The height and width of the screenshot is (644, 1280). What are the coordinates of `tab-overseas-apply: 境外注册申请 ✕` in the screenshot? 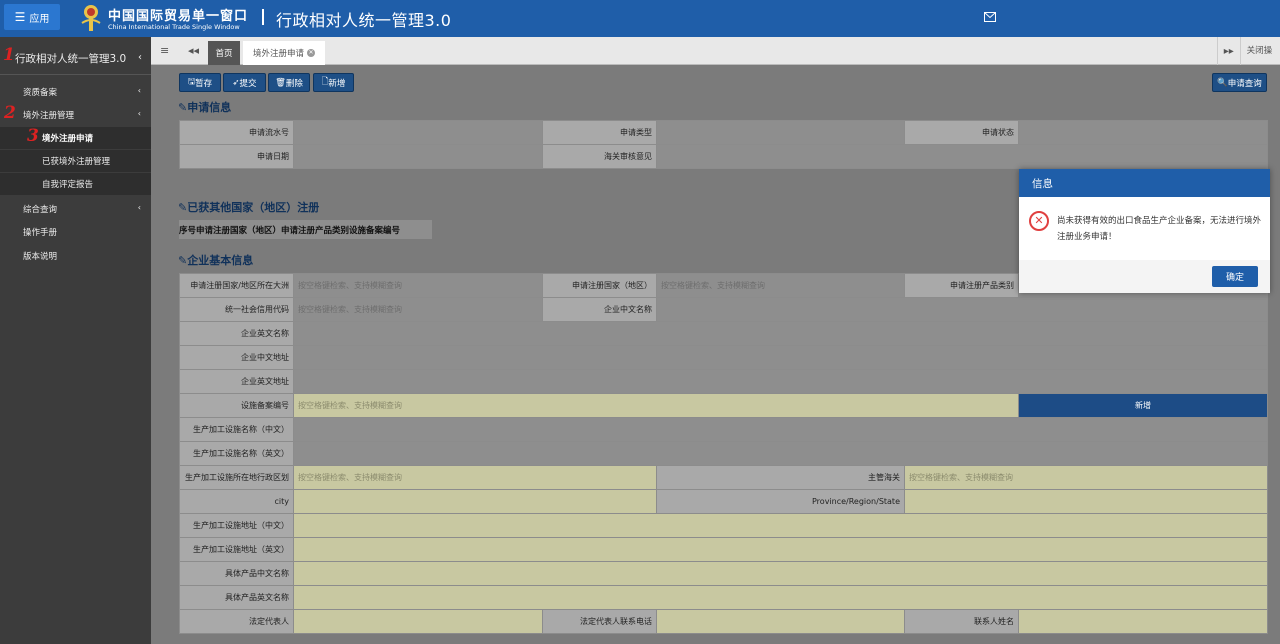 It's located at (284, 53).